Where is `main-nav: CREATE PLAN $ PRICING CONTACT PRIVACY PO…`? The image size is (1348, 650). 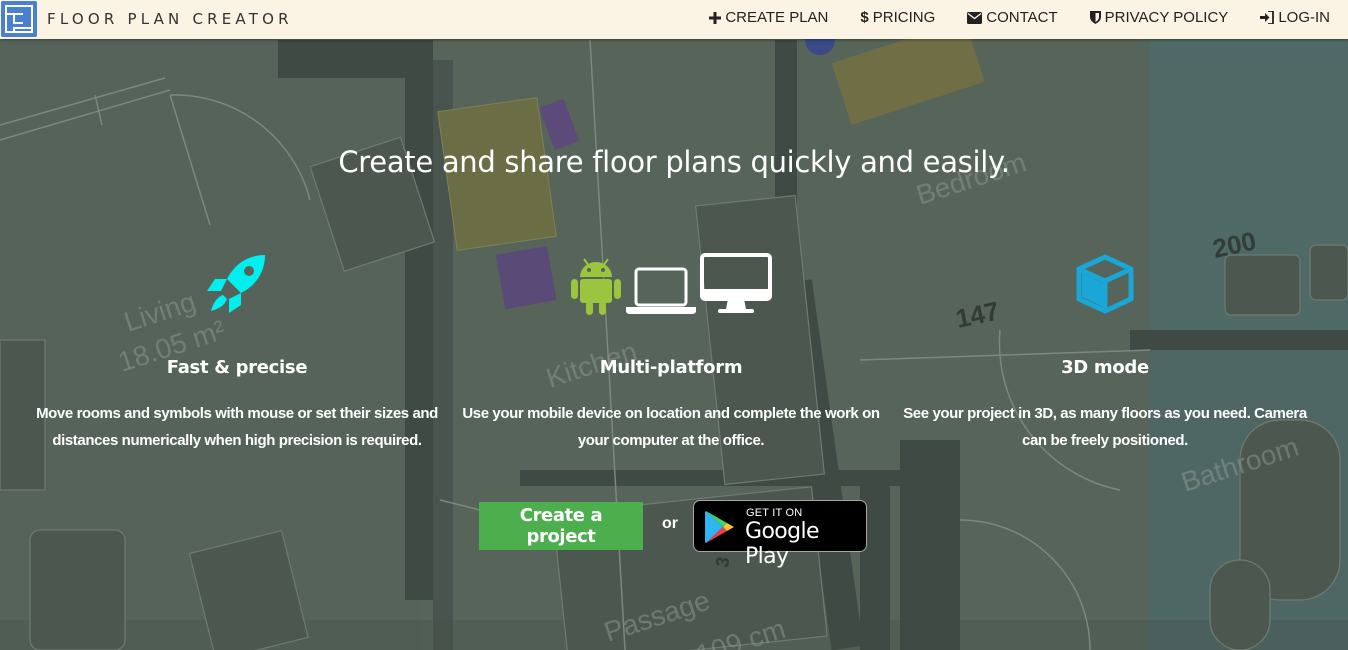
main-nav: CREATE PLAN $ PRICING CONTACT PRIVACY PO… is located at coordinates (1003, 17).